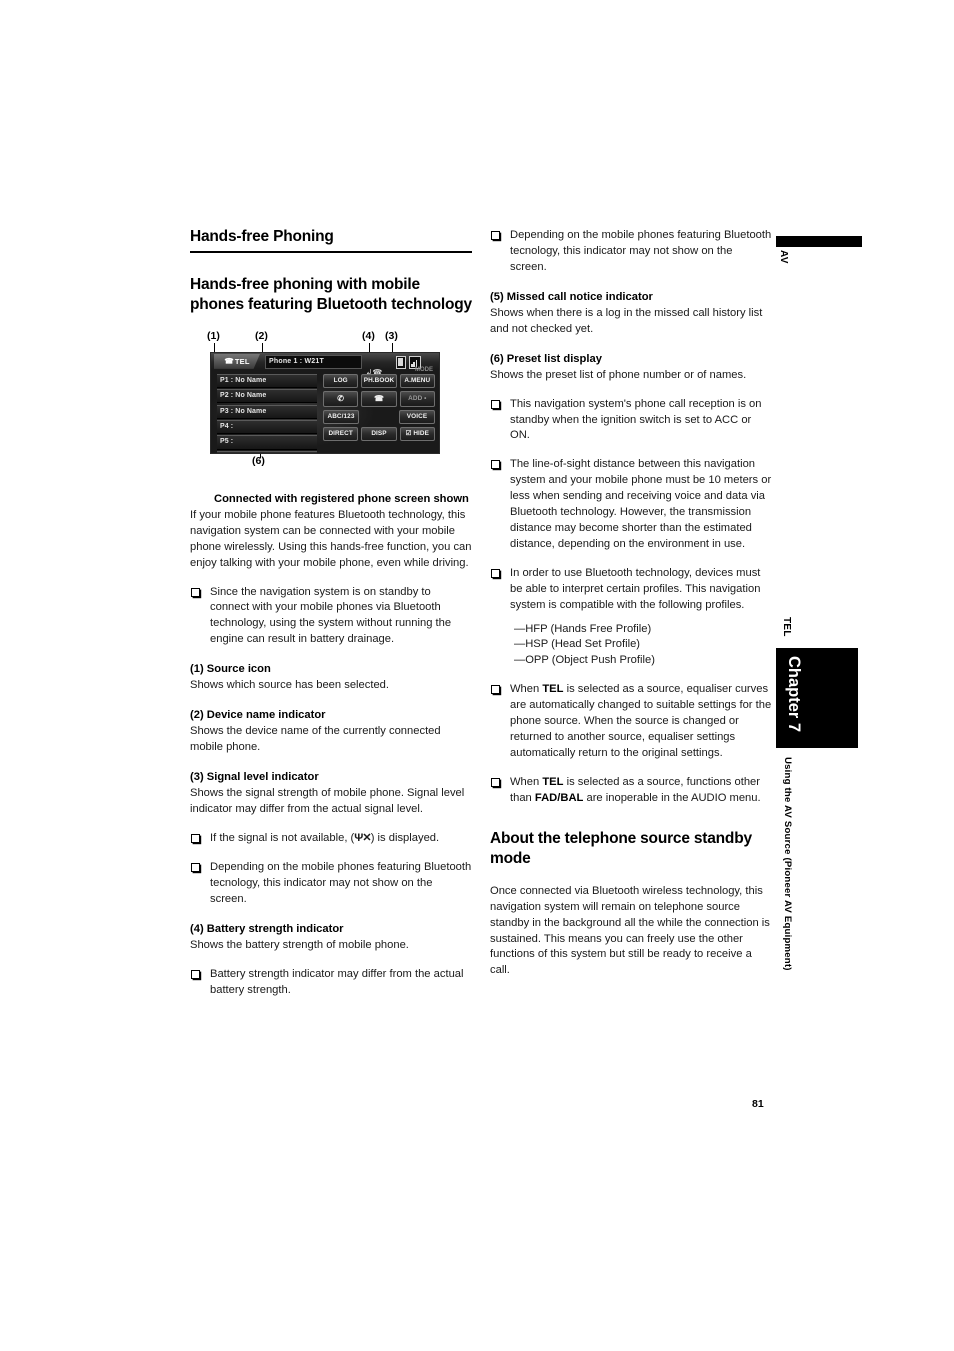 This screenshot has width=954, height=1351. Describe the element at coordinates (553, 781) in the screenshot. I see `note-fad-tel: TEL` at that location.